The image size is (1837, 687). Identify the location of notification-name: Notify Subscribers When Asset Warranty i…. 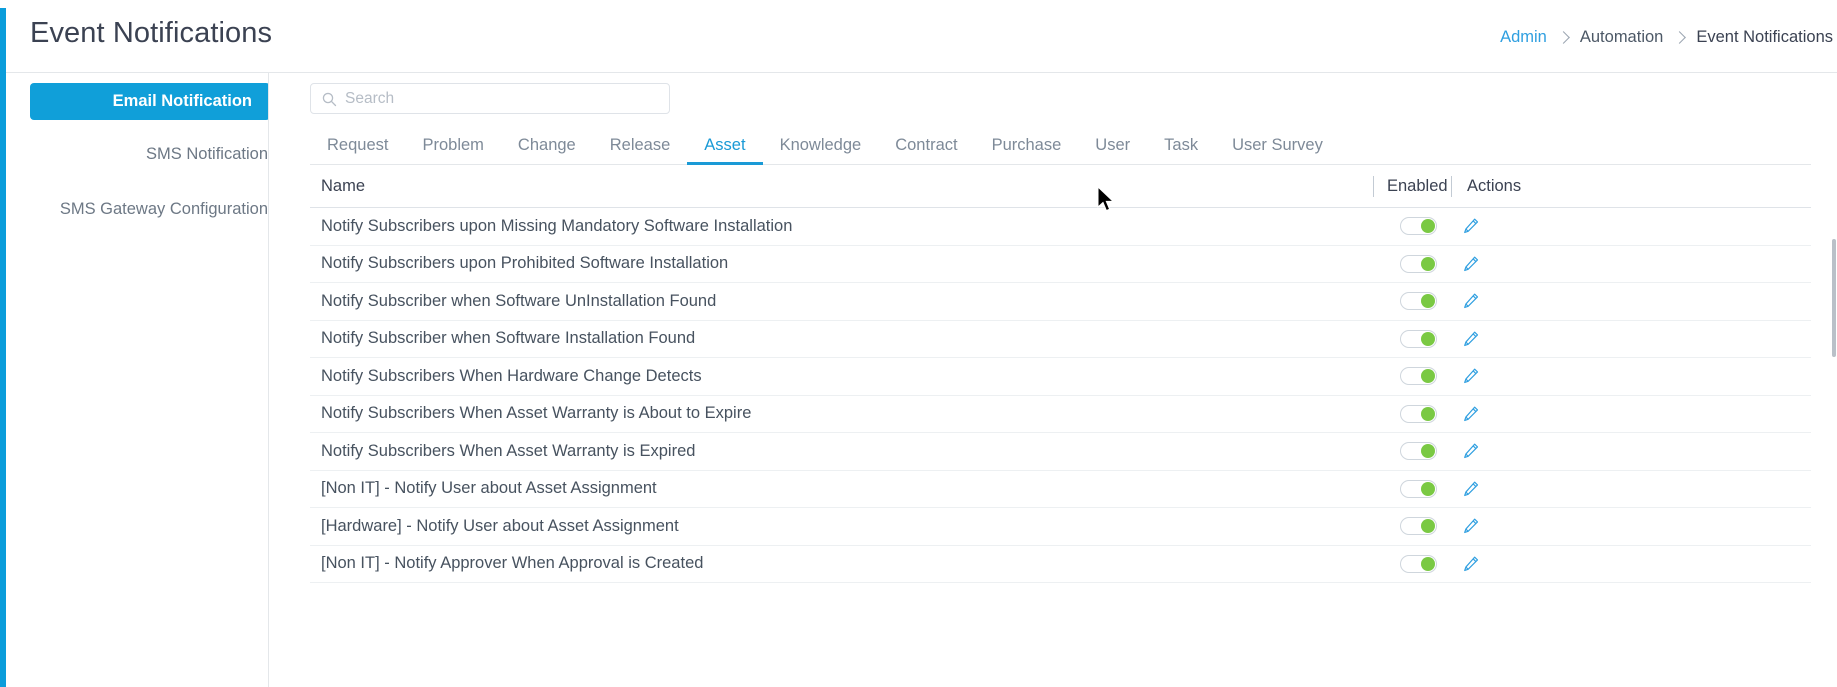
(536, 413).